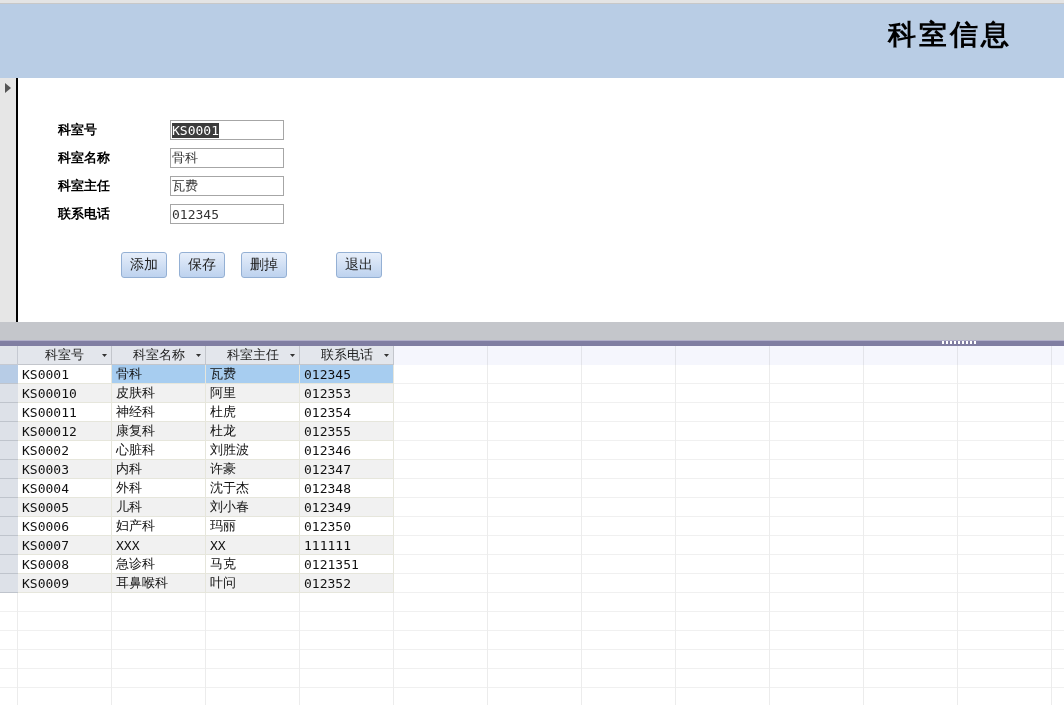 The image size is (1064, 705). What do you see at coordinates (65, 450) in the screenshot?
I see `table-cell: KS0002` at bounding box center [65, 450].